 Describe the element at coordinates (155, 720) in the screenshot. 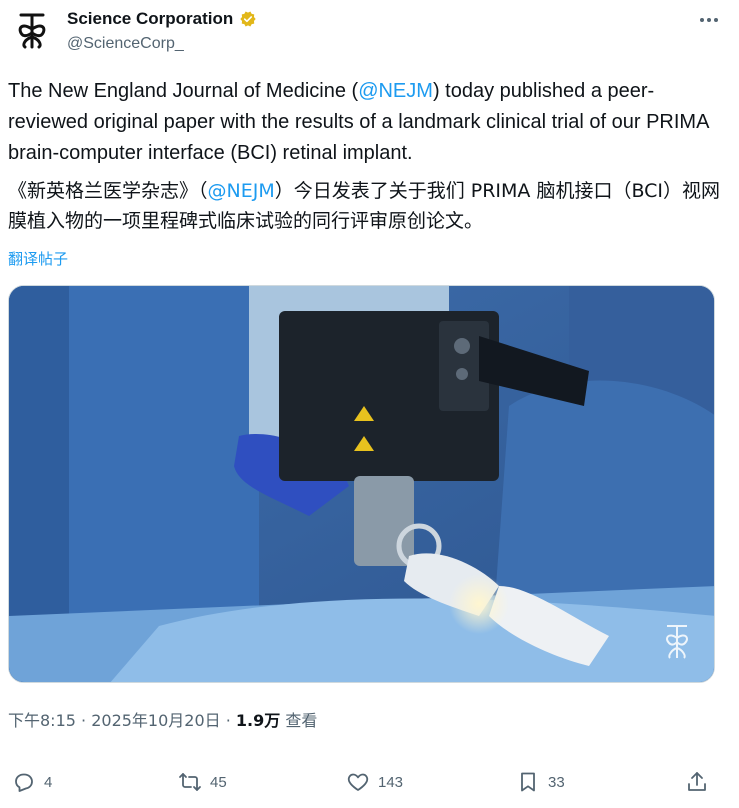

I see `tweet-date: 2025年10月20日` at that location.